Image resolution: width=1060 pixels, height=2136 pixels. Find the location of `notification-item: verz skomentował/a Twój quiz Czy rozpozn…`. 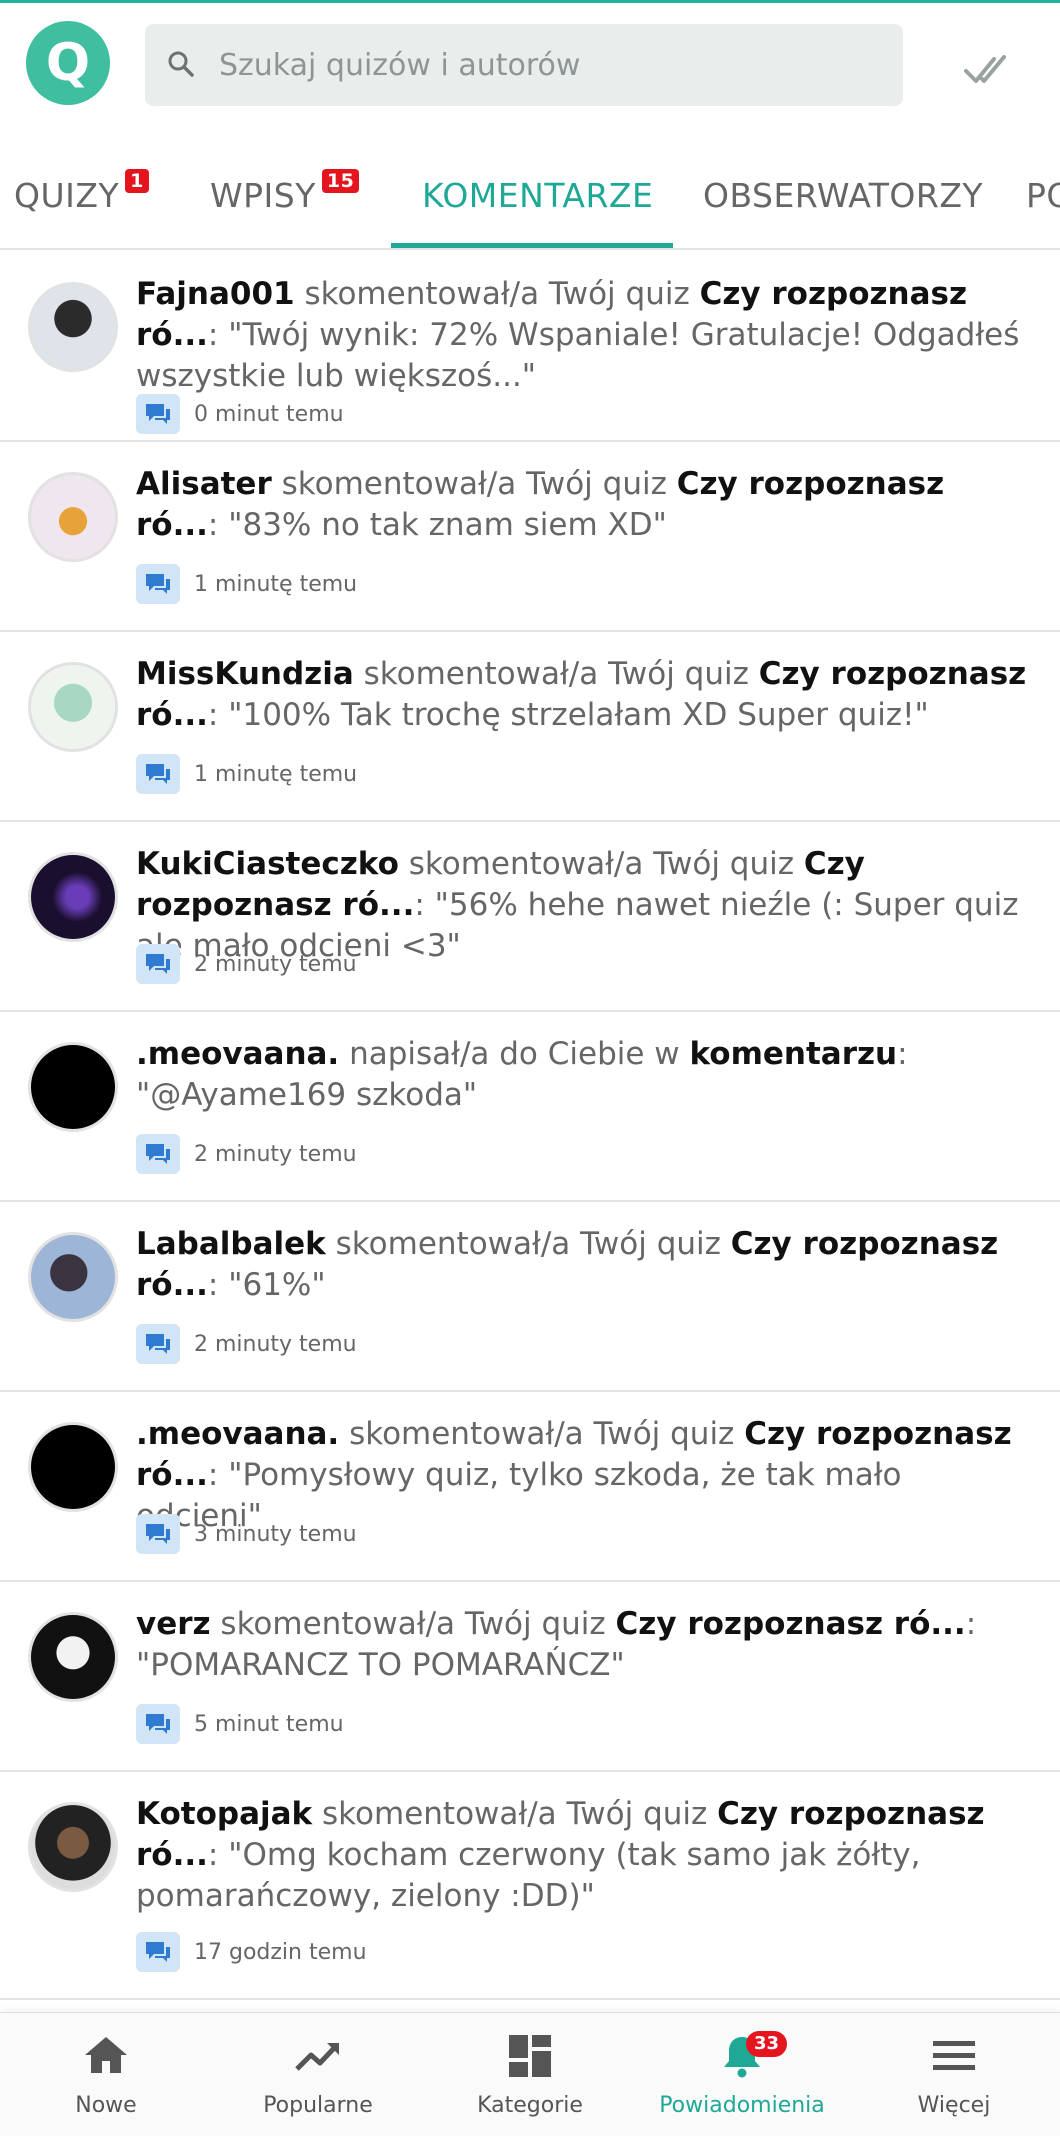

notification-item: verz skomentował/a Twój quiz Czy rozpozn… is located at coordinates (530, 1677).